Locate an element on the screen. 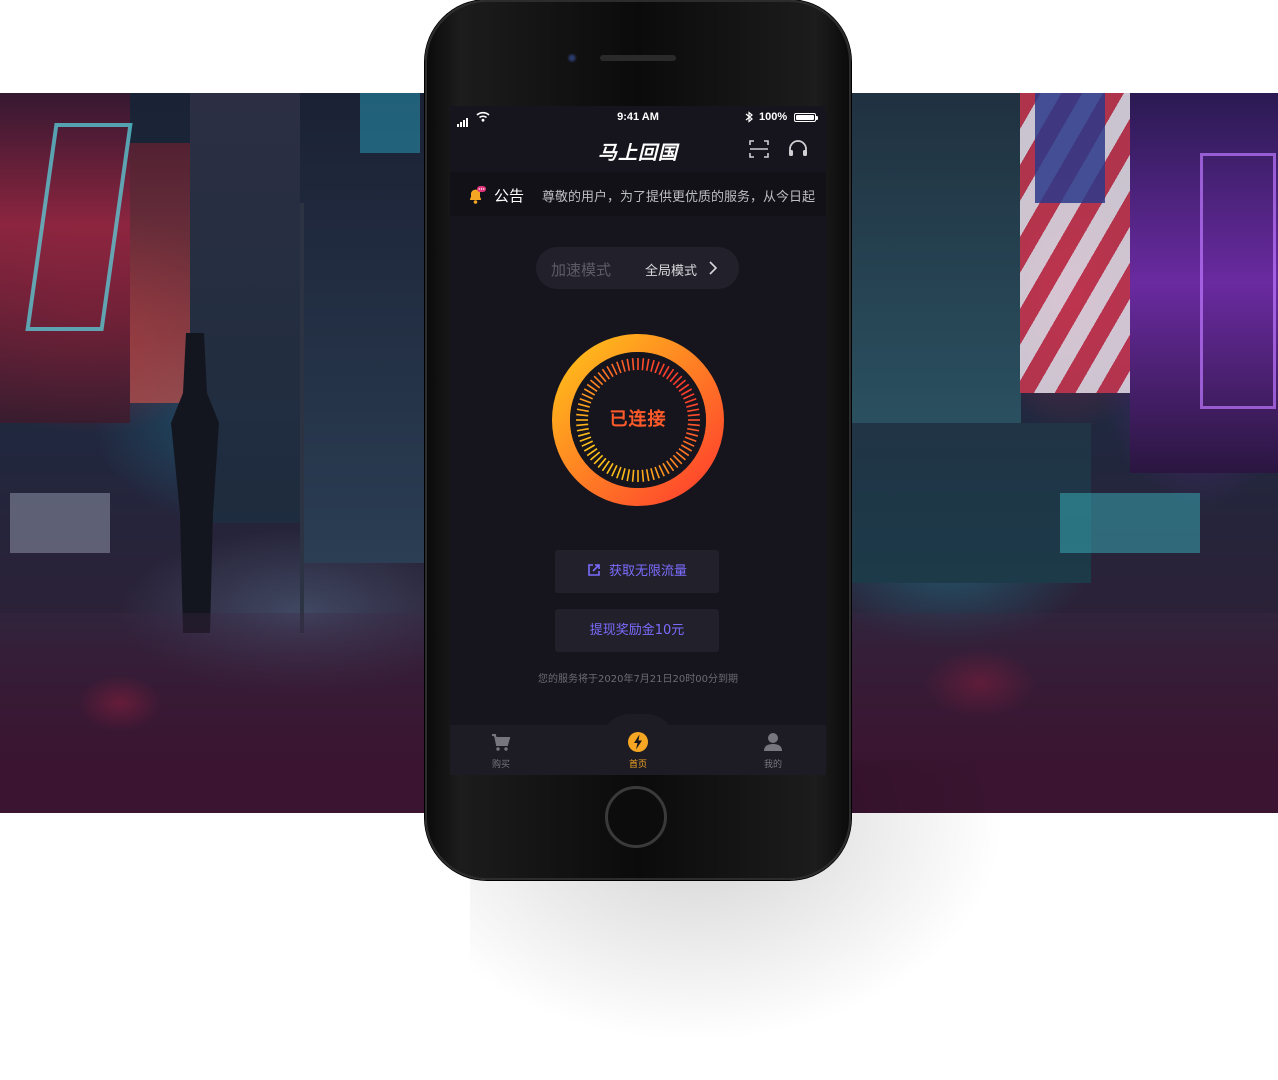 This screenshot has width=1278, height=1080. tab-home-label: 首页 is located at coordinates (637, 765).